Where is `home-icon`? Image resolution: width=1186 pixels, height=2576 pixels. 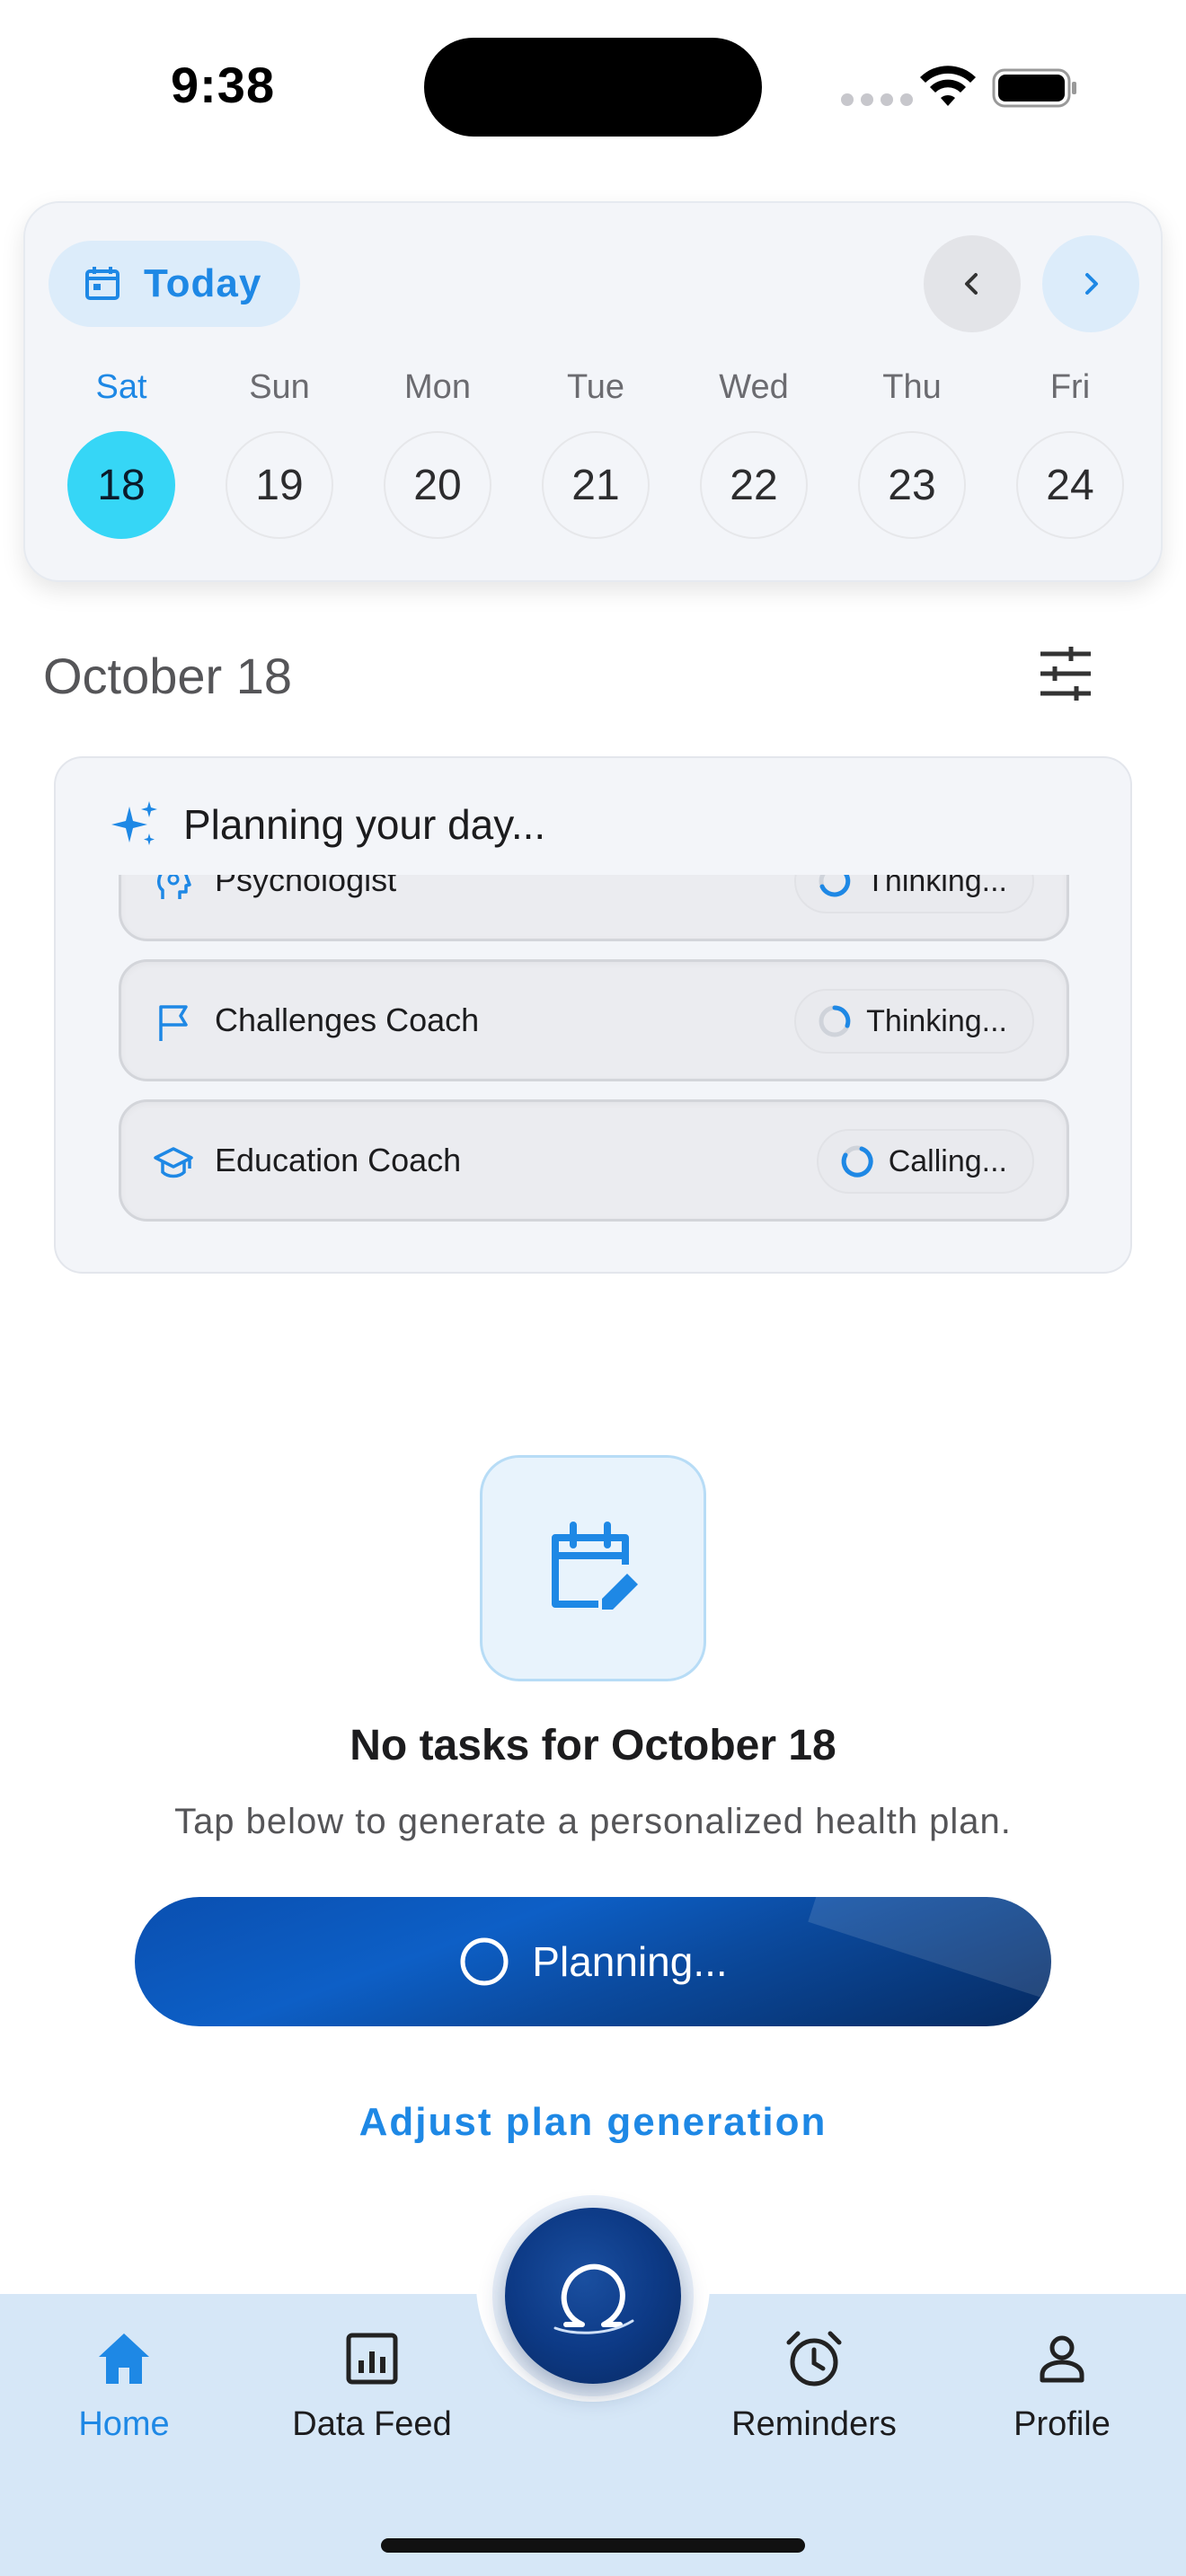 home-icon is located at coordinates (124, 2358).